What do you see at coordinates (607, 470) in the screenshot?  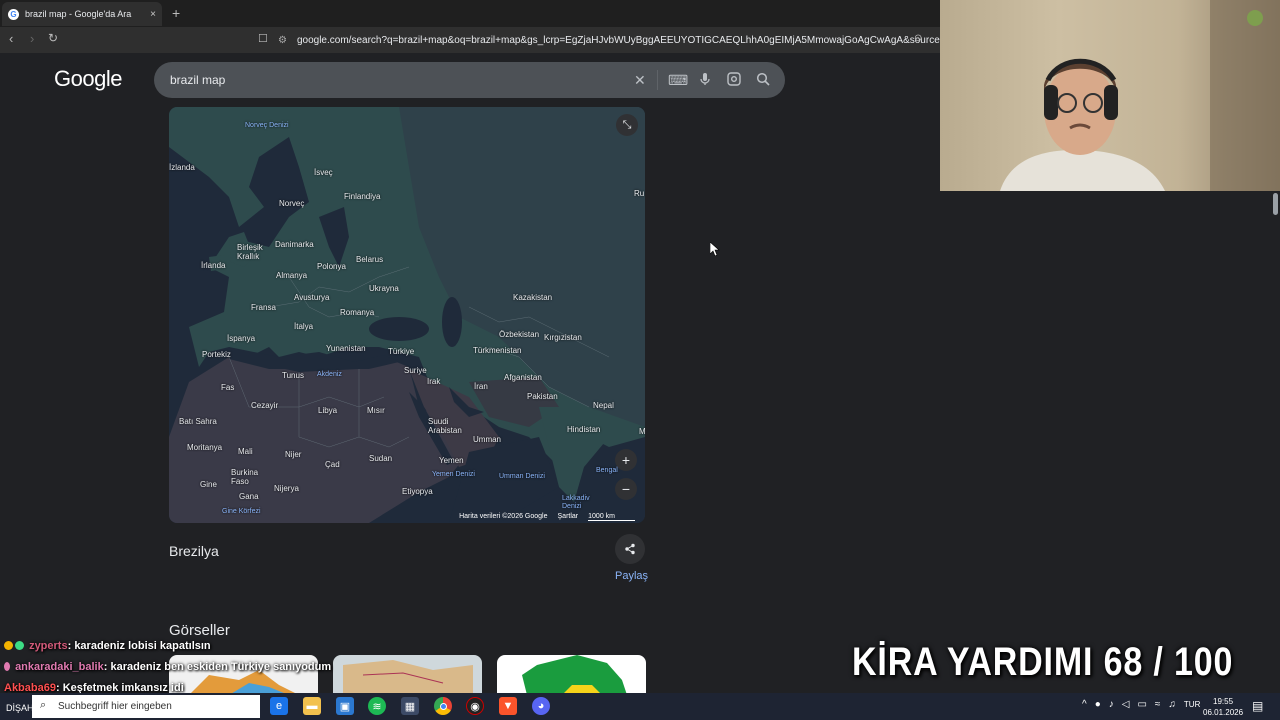 I see `map-label: Bengal` at bounding box center [607, 470].